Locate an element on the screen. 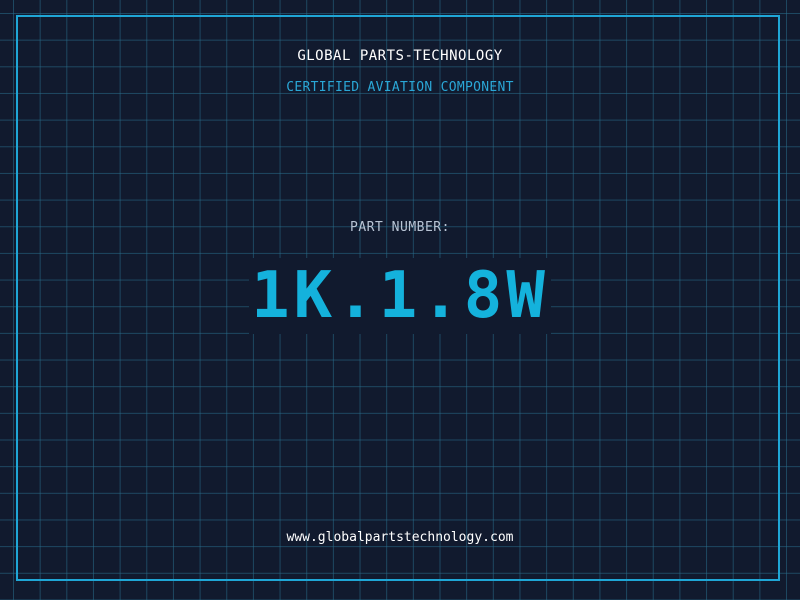  part-number-container: 1K.1.8W is located at coordinates (400, 296).